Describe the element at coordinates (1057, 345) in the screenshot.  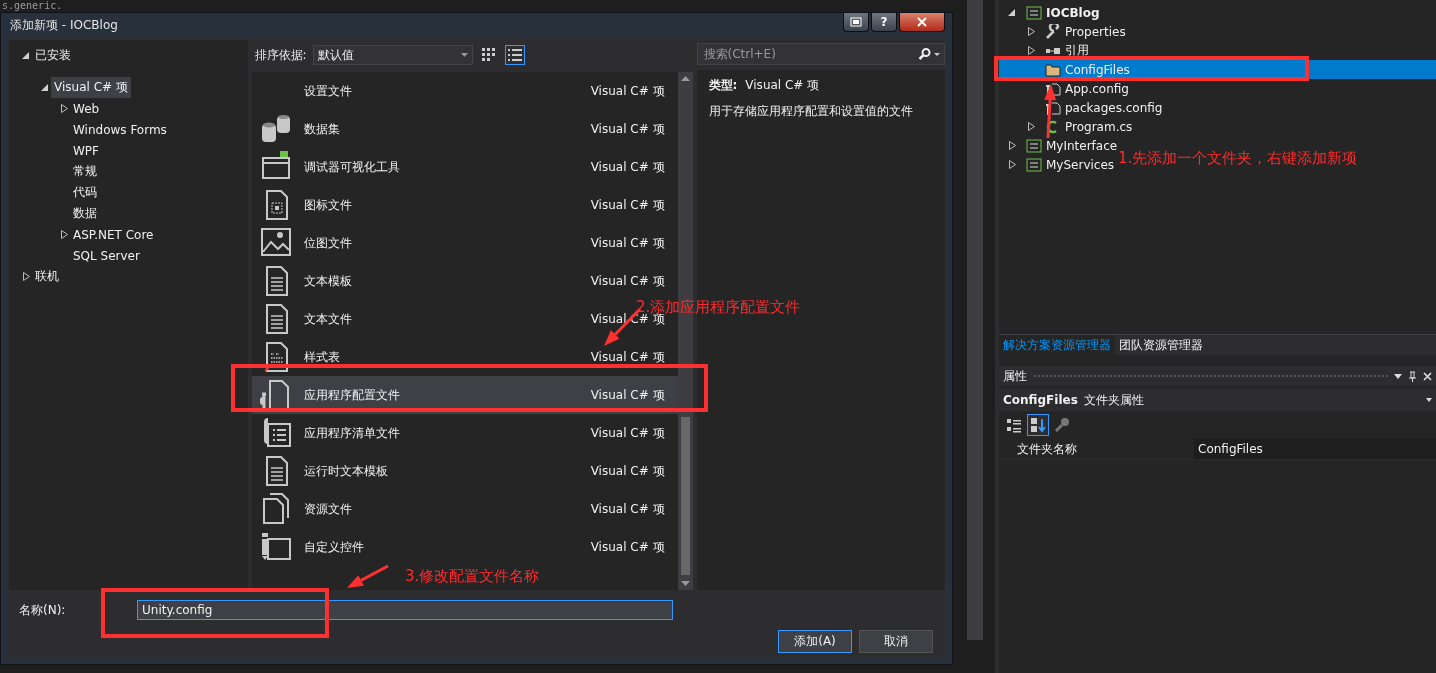
I see `panel-tab: 解决方案资源管理器` at that location.